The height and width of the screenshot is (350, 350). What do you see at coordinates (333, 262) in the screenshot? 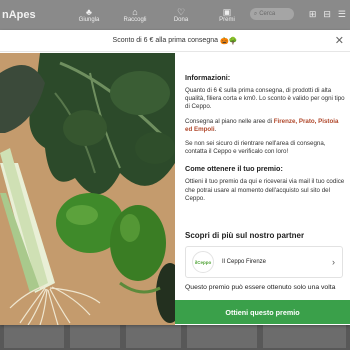
I see `chevron-right-icon: ›` at bounding box center [333, 262].